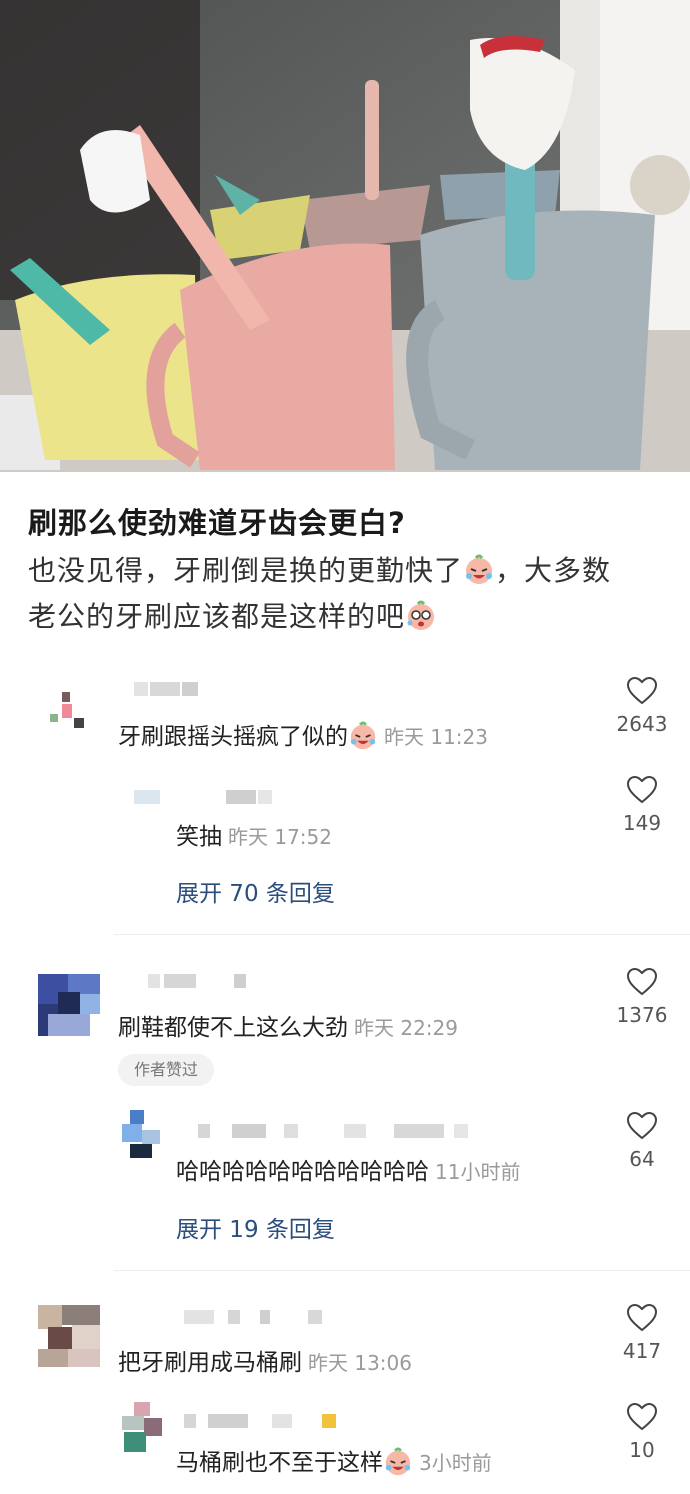 The height and width of the screenshot is (1494, 690). I want to click on like-count: 2643, so click(642, 724).